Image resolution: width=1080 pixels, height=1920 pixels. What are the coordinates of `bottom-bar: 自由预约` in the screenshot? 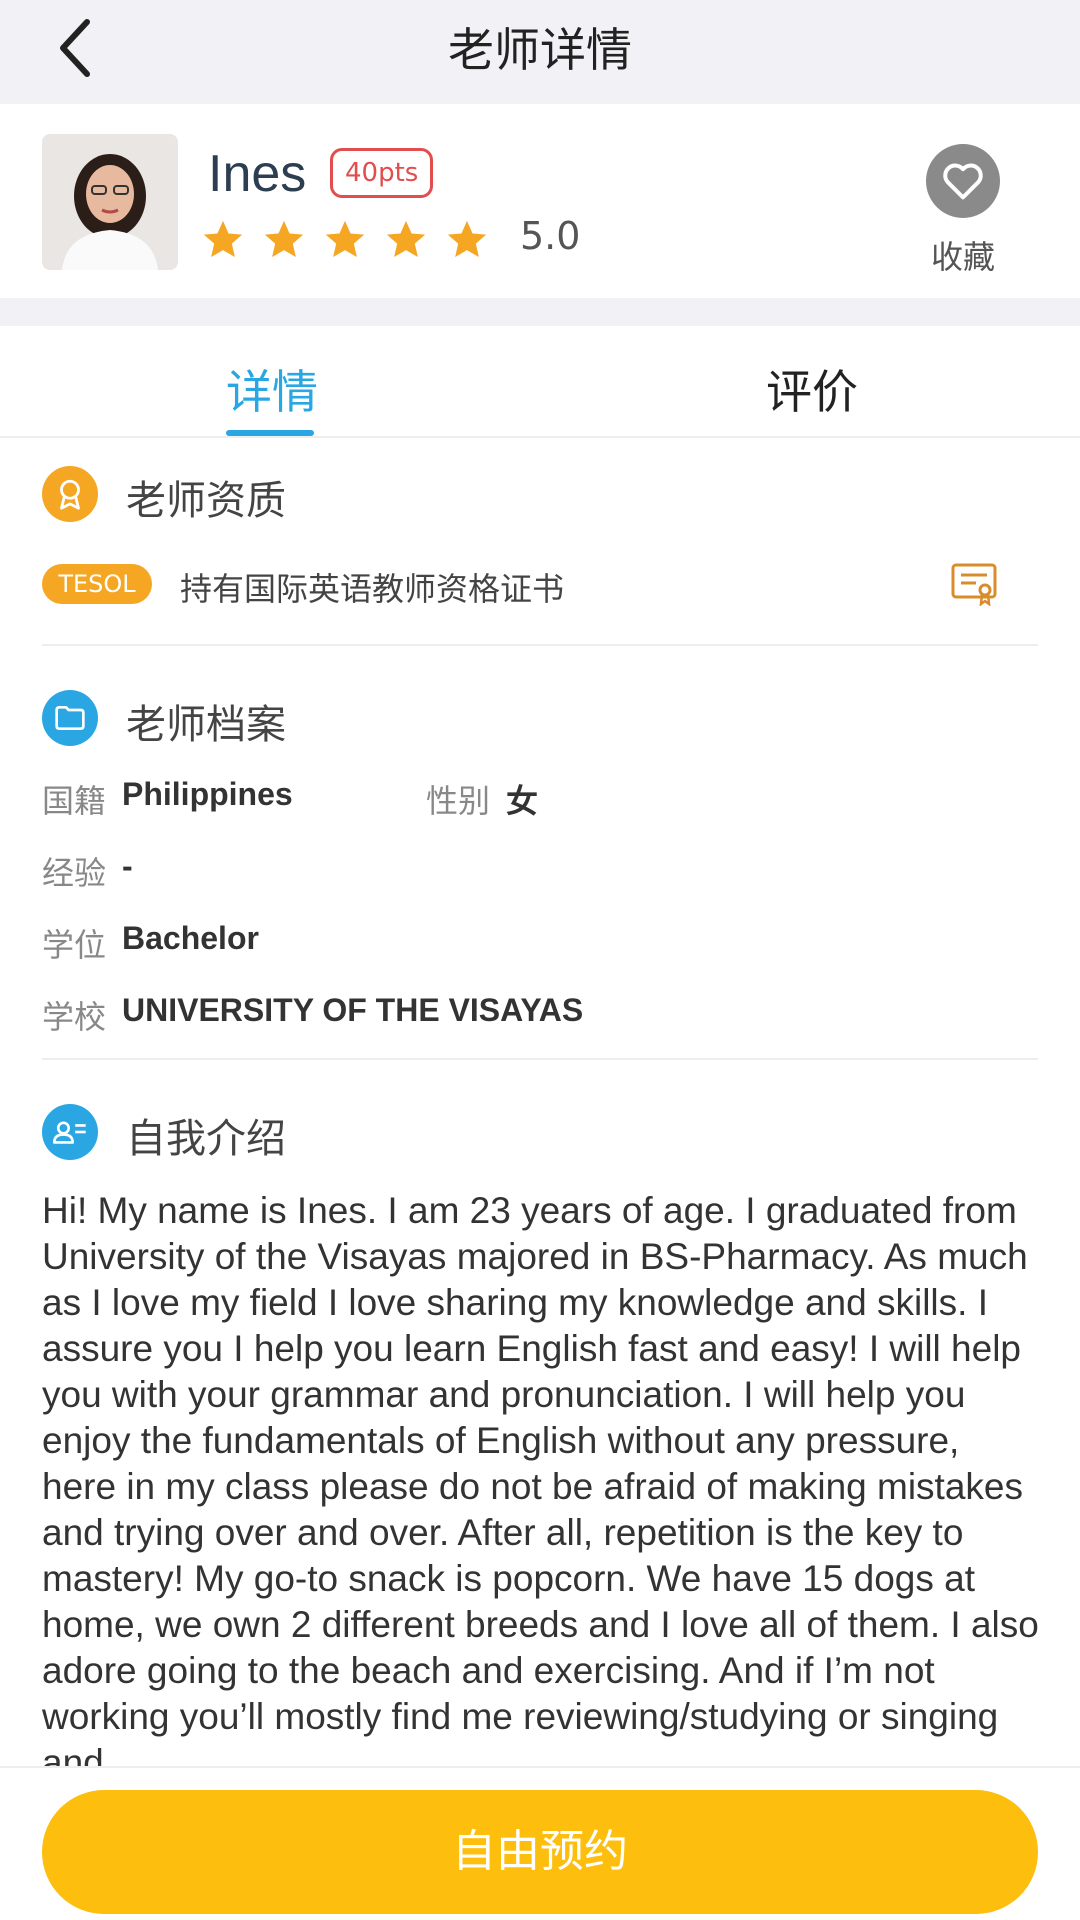 It's located at (540, 1843).